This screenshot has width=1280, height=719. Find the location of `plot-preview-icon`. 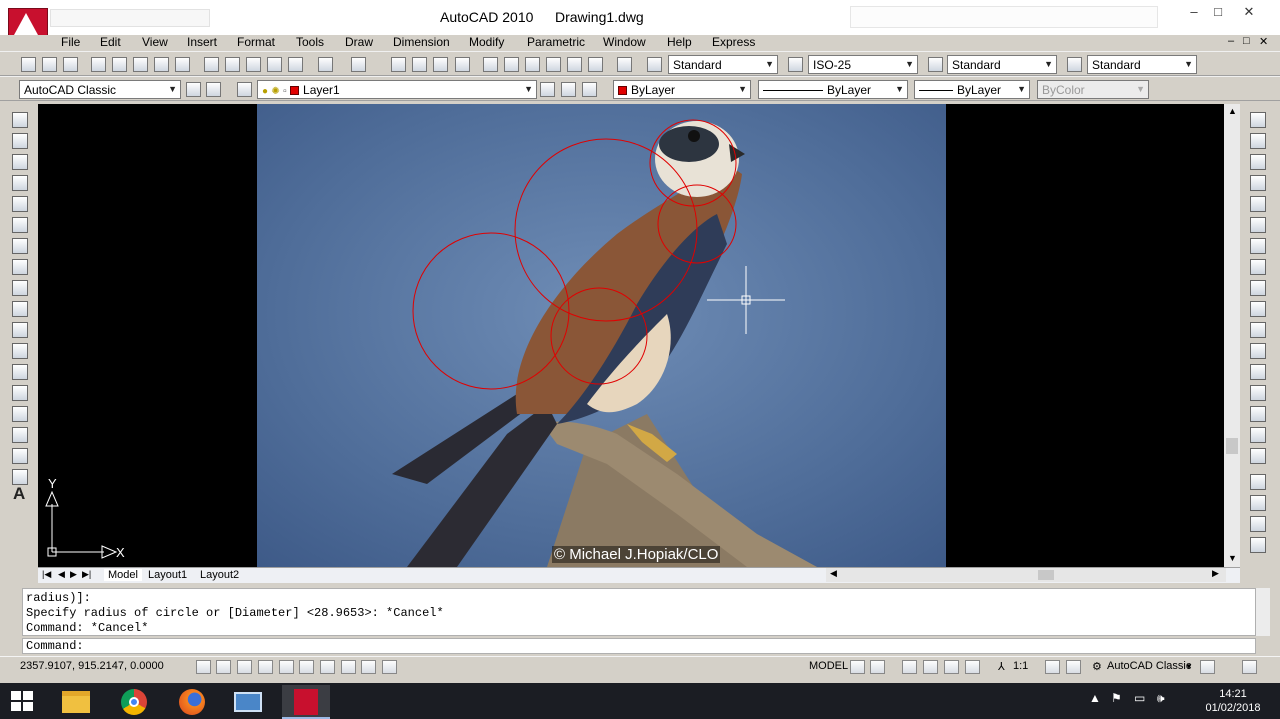

plot-preview-icon is located at coordinates (119, 64).